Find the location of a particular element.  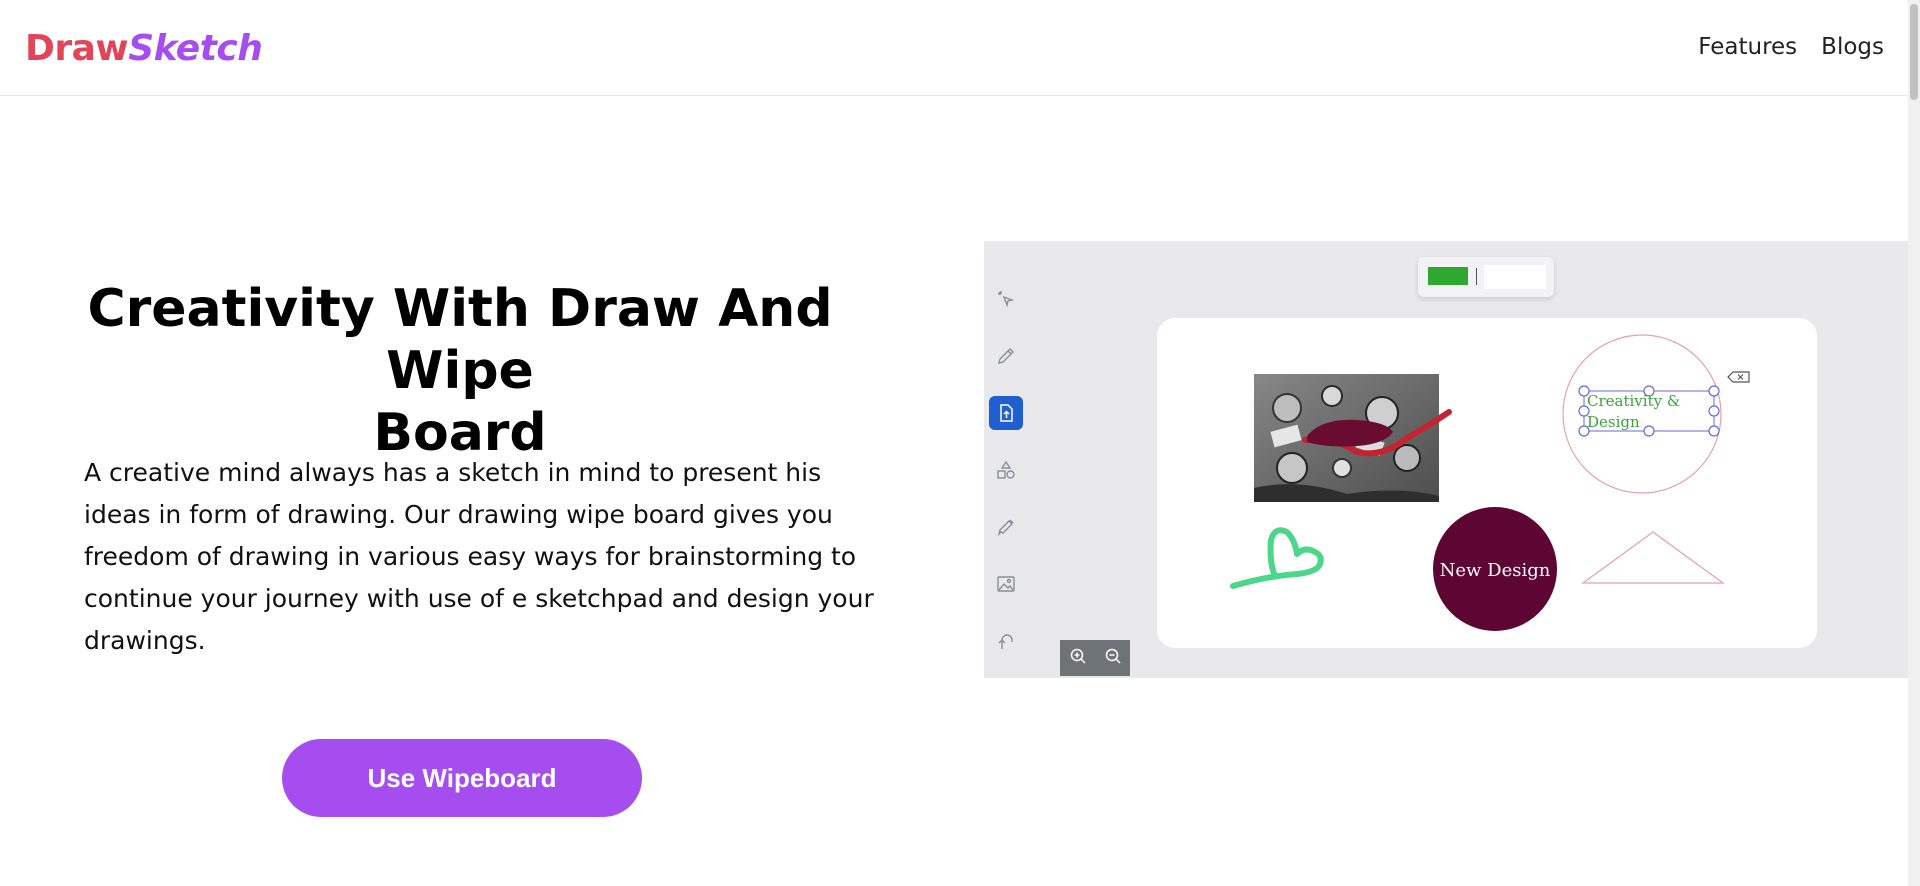

zoom-controls is located at coordinates (1095, 658).